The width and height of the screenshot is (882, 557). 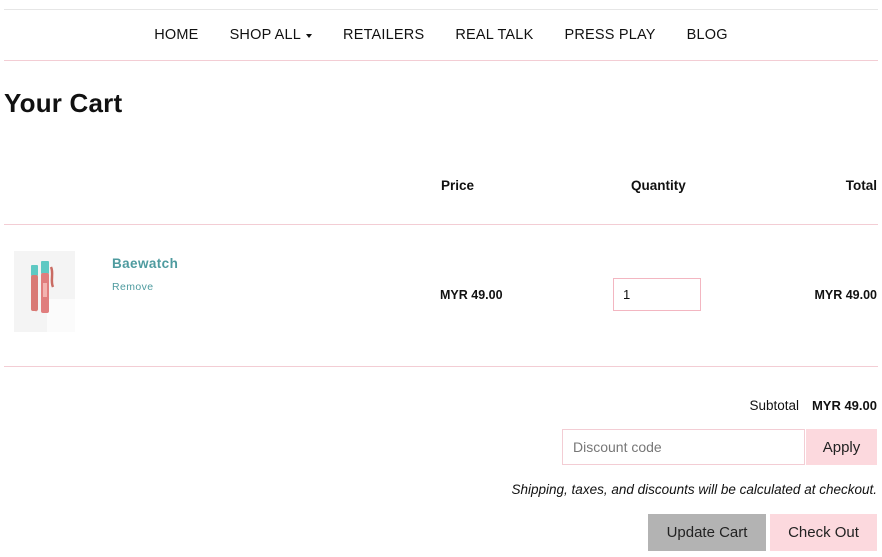 I want to click on nav-shop-all: SHOP ALL, so click(x=270, y=35).